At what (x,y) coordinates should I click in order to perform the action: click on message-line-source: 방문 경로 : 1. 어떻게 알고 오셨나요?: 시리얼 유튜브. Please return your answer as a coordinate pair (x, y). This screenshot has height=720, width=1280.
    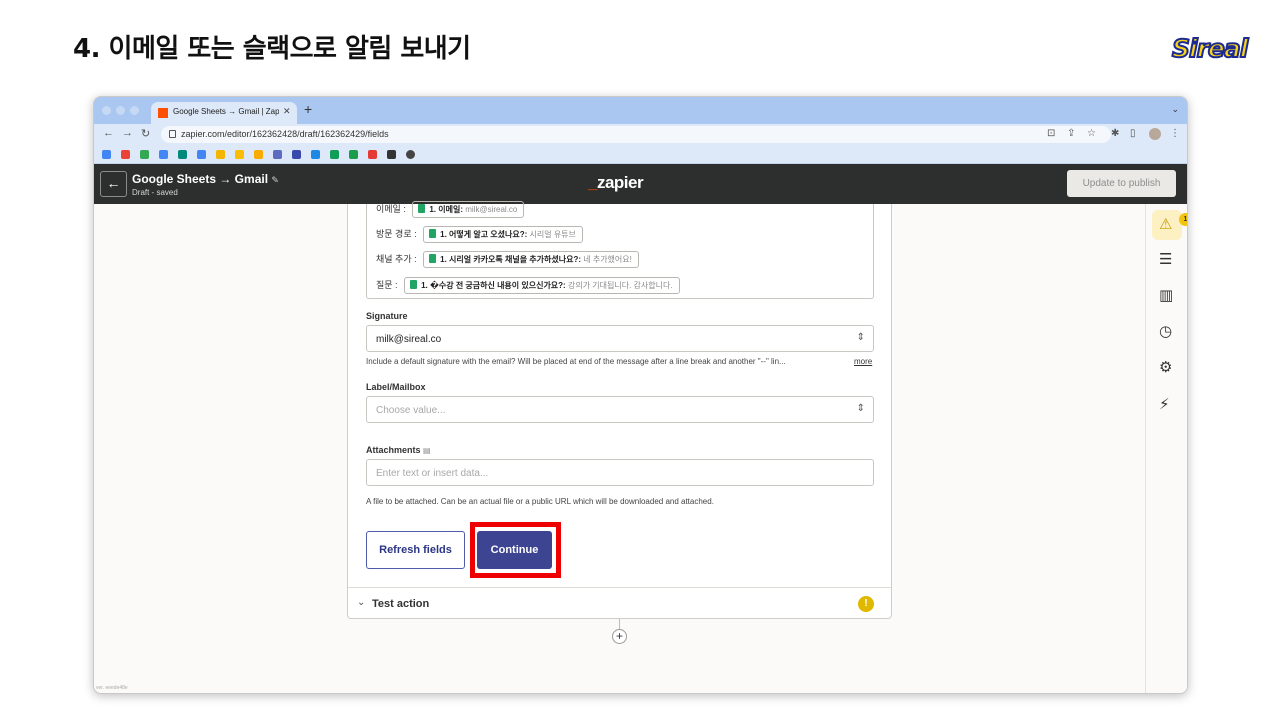
    Looking at the image, I should click on (479, 234).